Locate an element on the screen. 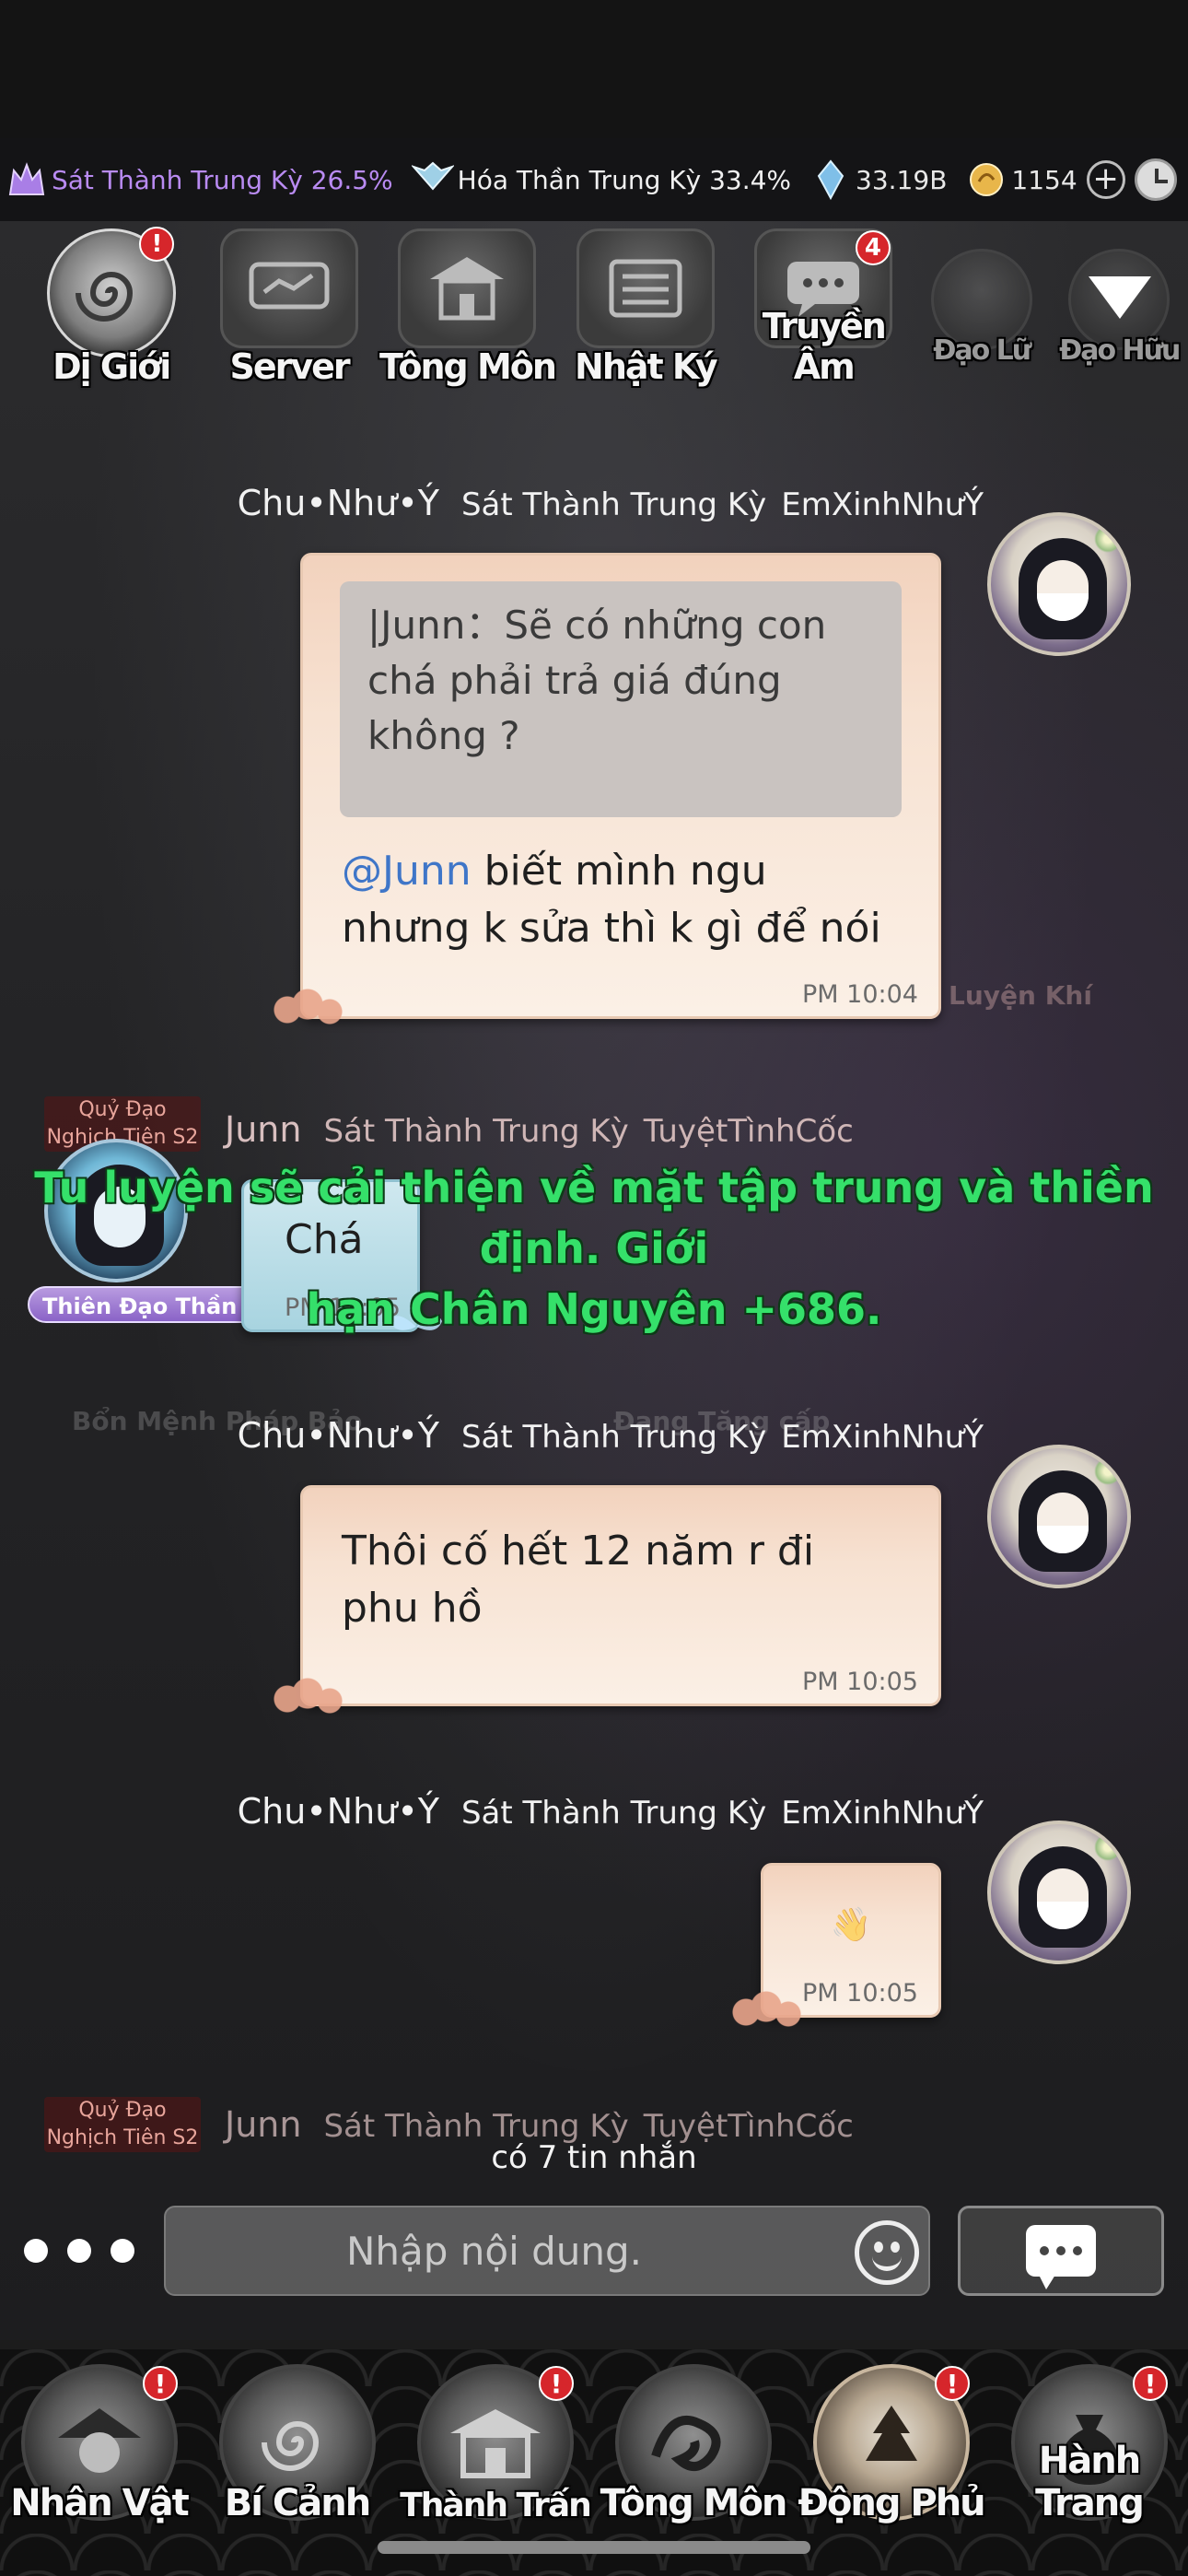 The height and width of the screenshot is (2576, 1188). tab-dao-lu: Đạo Lữ is located at coordinates (982, 304).